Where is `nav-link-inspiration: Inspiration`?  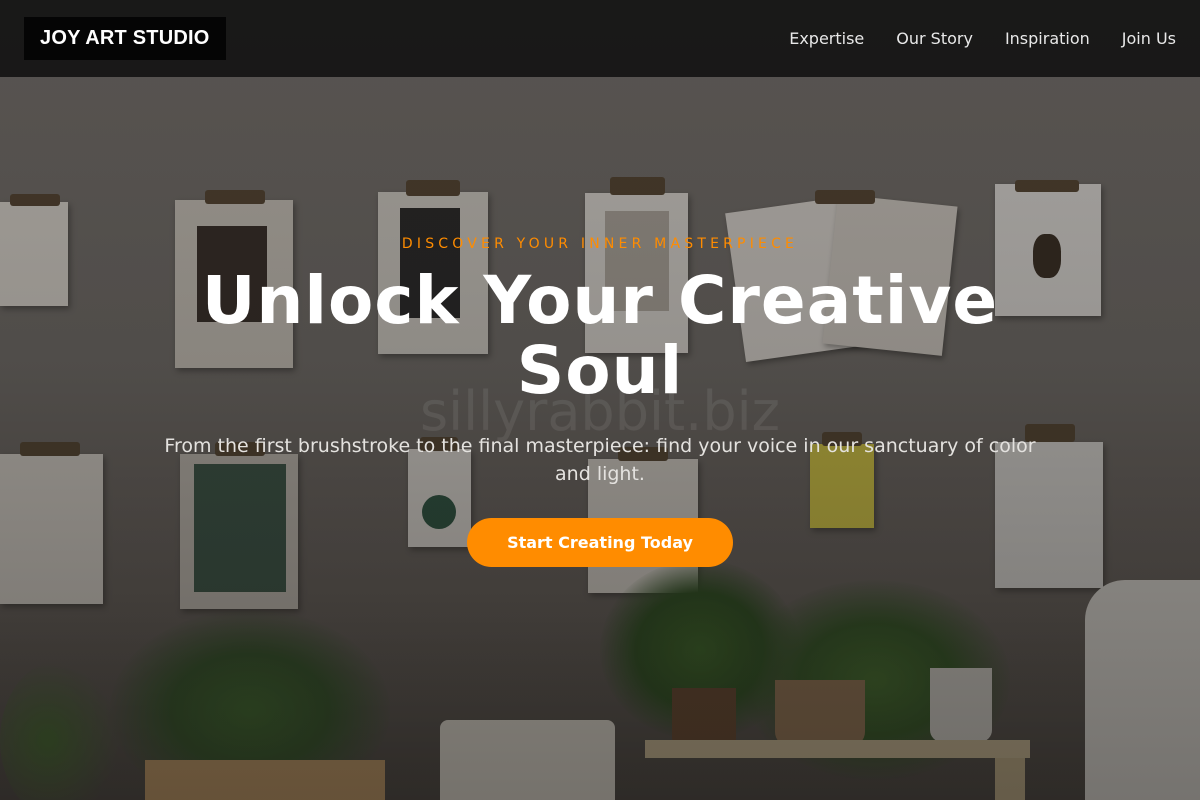
nav-link-inspiration: Inspiration is located at coordinates (1047, 38).